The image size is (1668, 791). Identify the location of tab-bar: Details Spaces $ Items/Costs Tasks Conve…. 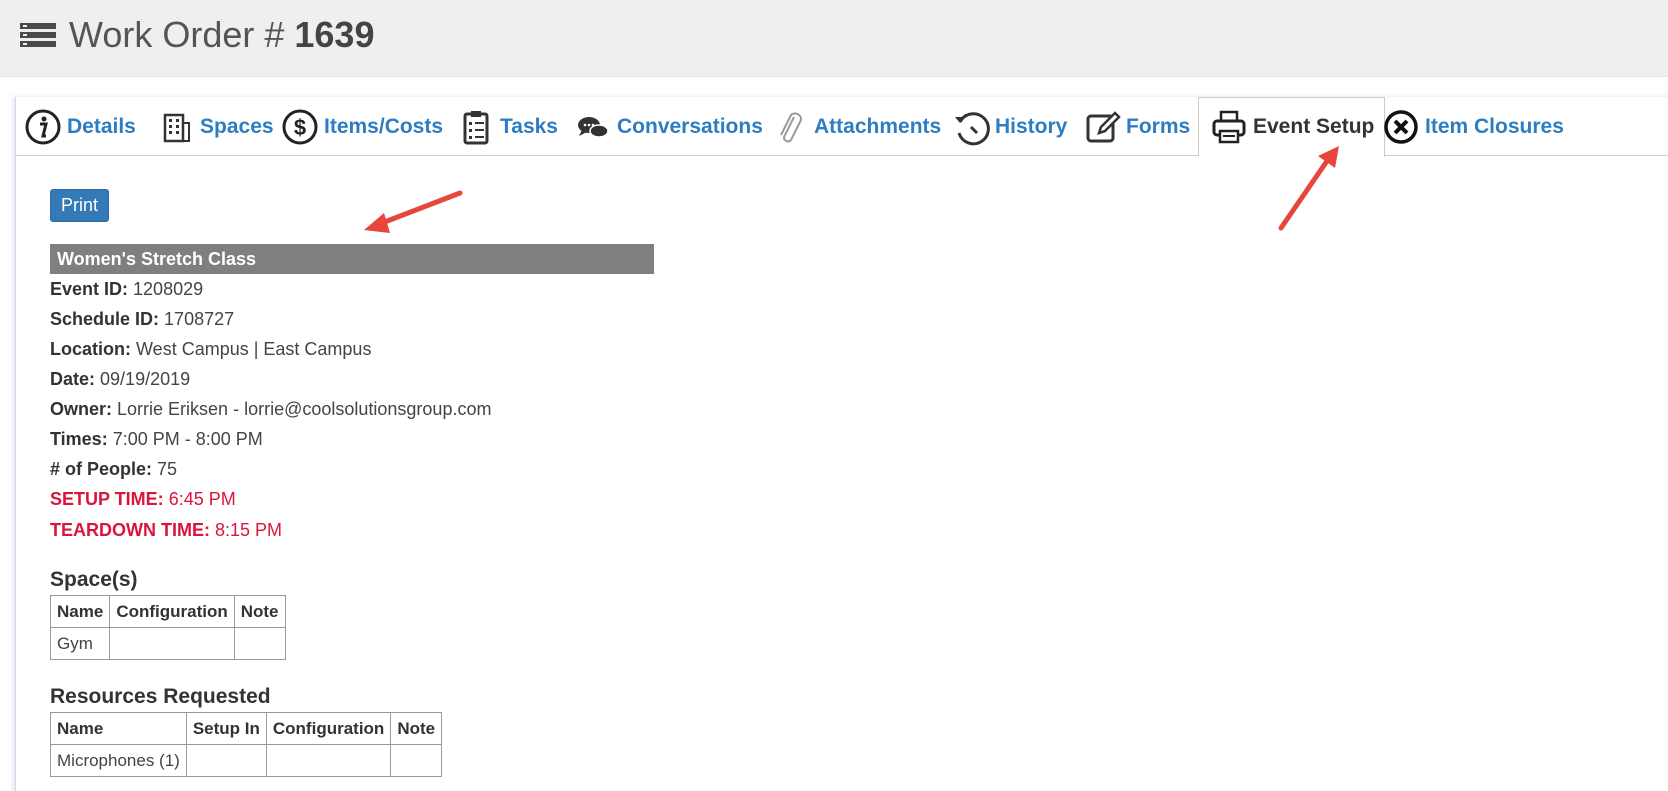
(841, 127).